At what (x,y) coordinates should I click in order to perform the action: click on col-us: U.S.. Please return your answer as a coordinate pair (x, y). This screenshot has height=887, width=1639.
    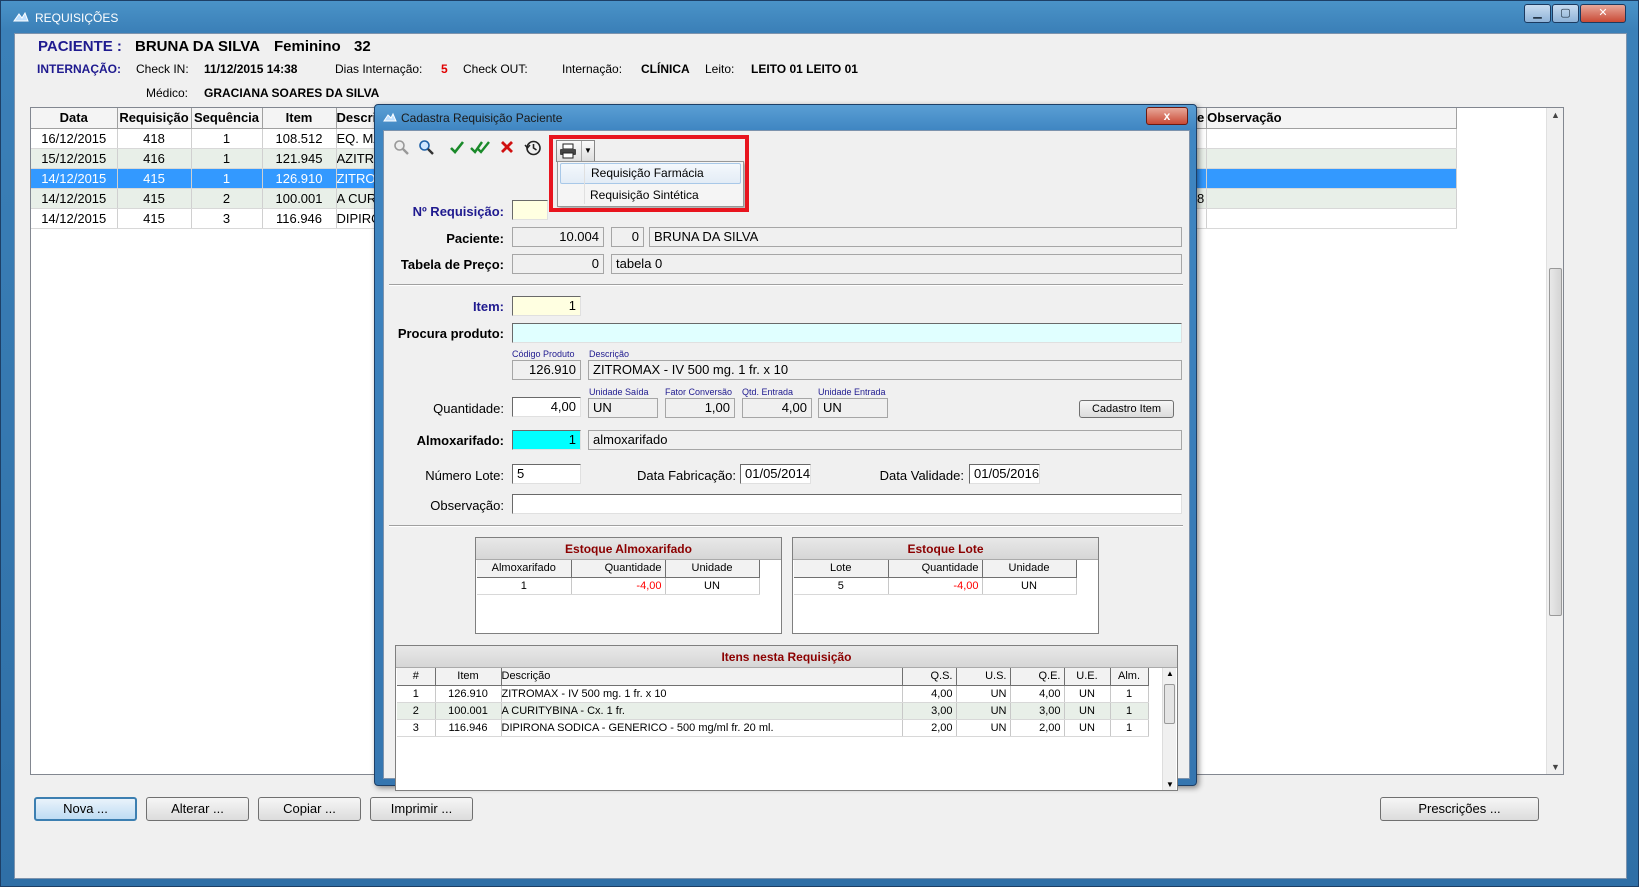
    Looking at the image, I should click on (983, 677).